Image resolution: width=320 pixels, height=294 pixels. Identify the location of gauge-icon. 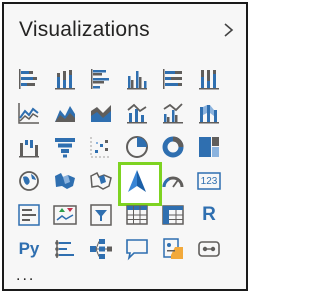
(173, 181).